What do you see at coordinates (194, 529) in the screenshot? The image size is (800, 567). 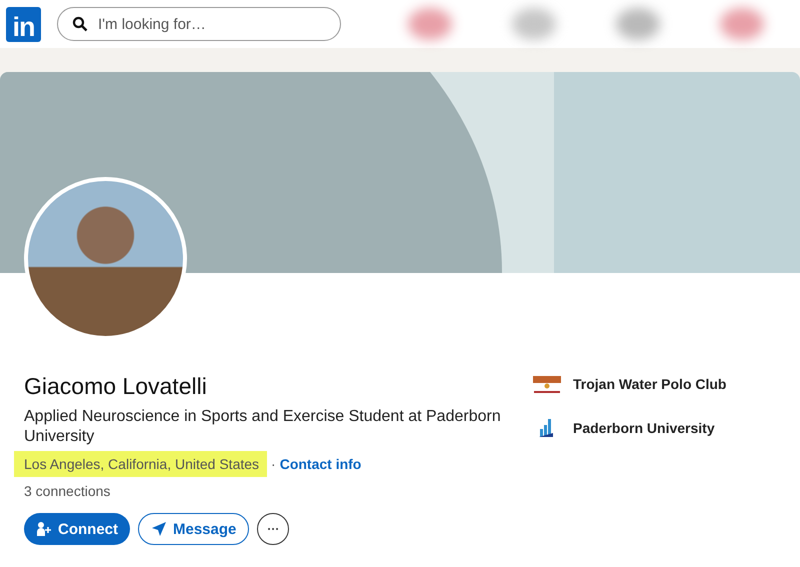 I see `message-button: Message` at bounding box center [194, 529].